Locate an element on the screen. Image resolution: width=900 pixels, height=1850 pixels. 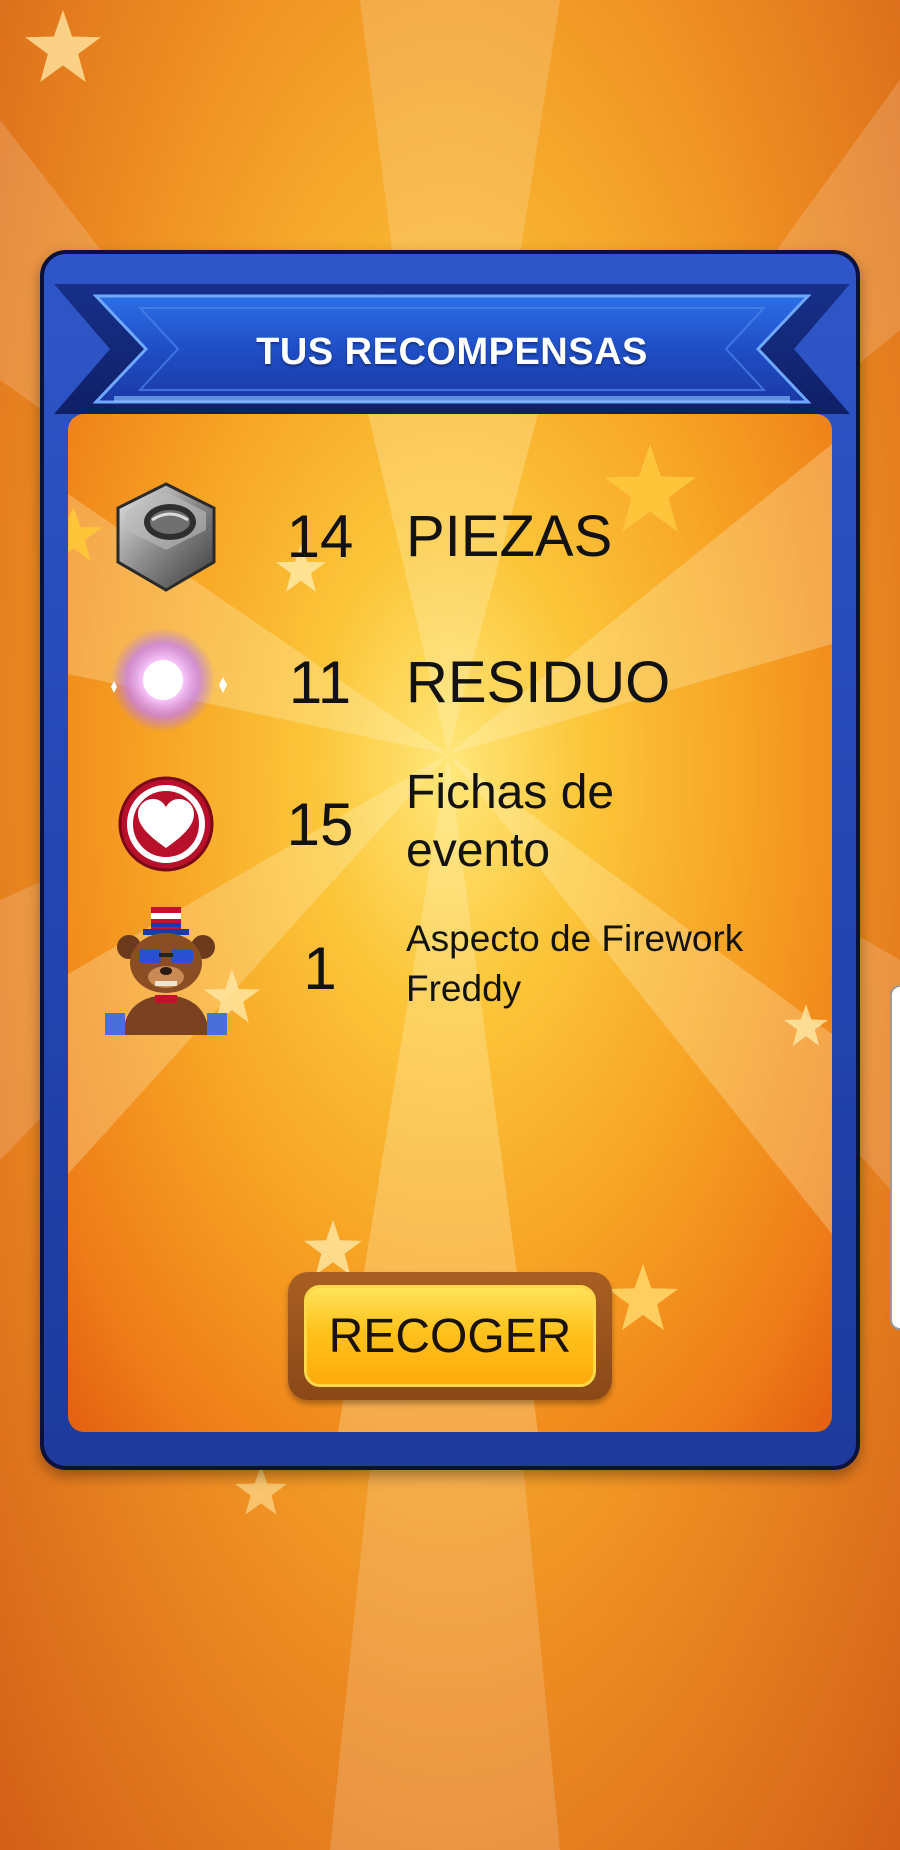
reward-row: 15 Fichas de evento is located at coordinates (460, 825).